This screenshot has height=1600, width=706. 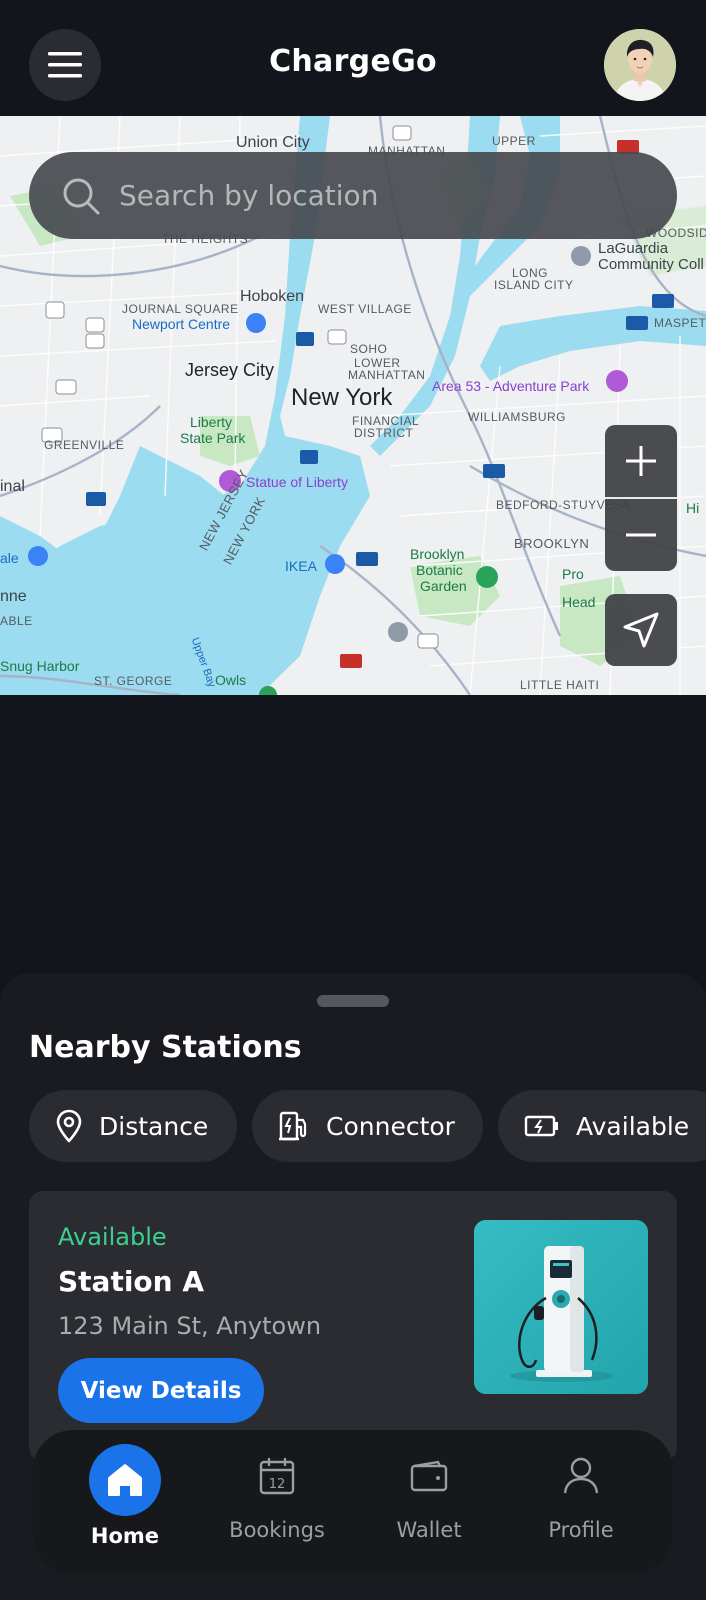 What do you see at coordinates (297, 482) in the screenshot?
I see `map-label: Statue of Liberty` at bounding box center [297, 482].